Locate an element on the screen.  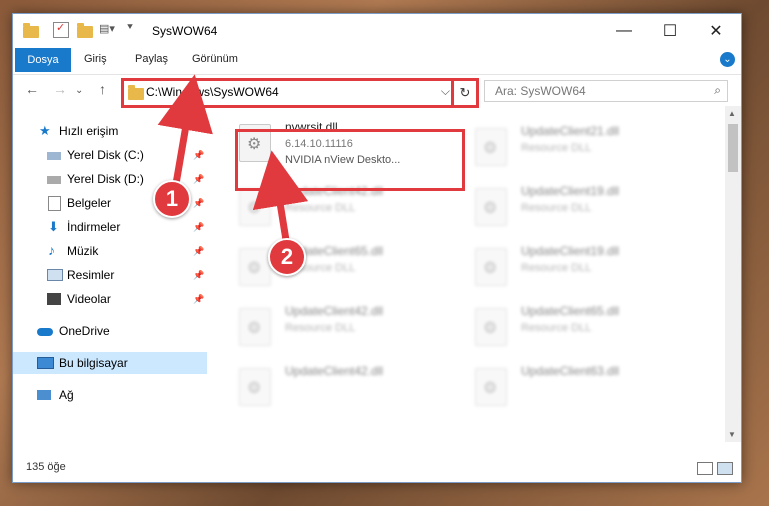
customize-toolbar-icon: ▤▾ is located at coordinates (107, 29).